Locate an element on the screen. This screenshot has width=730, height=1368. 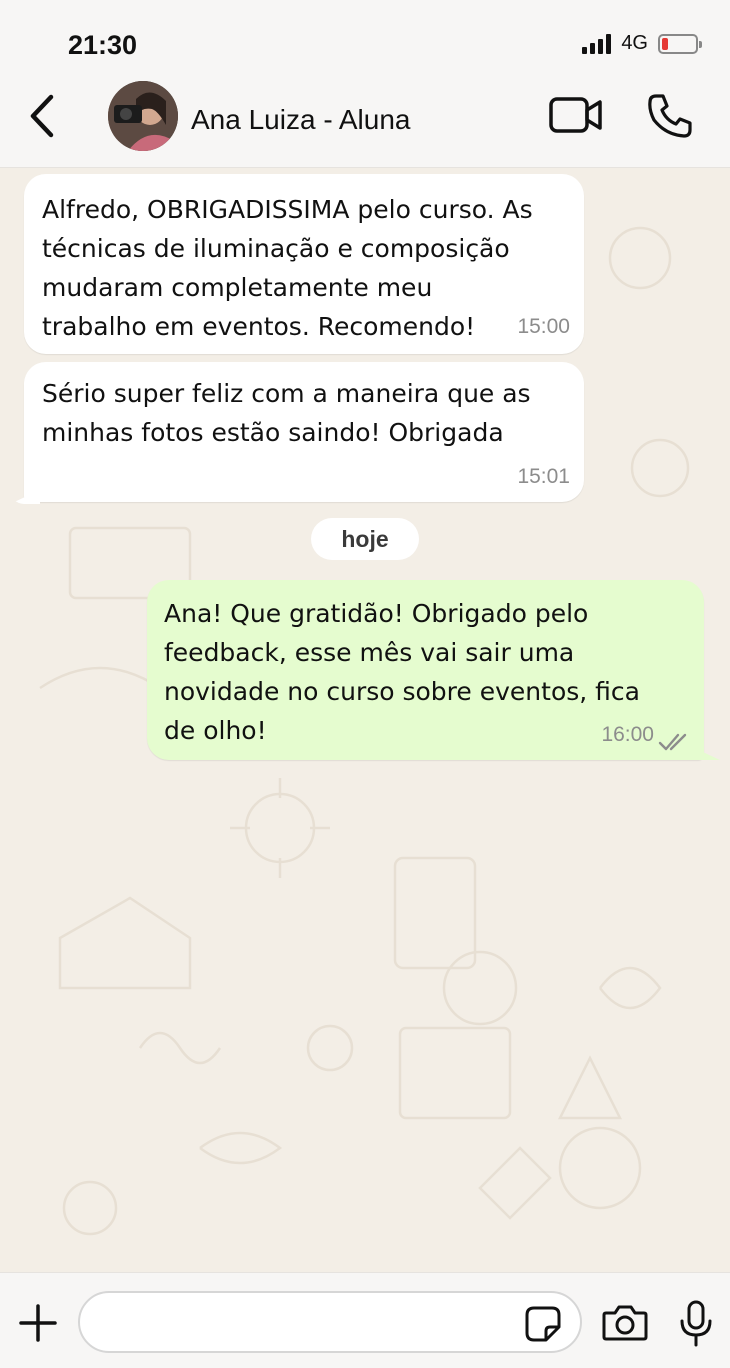
date-separator: hoje is located at coordinates (365, 539).